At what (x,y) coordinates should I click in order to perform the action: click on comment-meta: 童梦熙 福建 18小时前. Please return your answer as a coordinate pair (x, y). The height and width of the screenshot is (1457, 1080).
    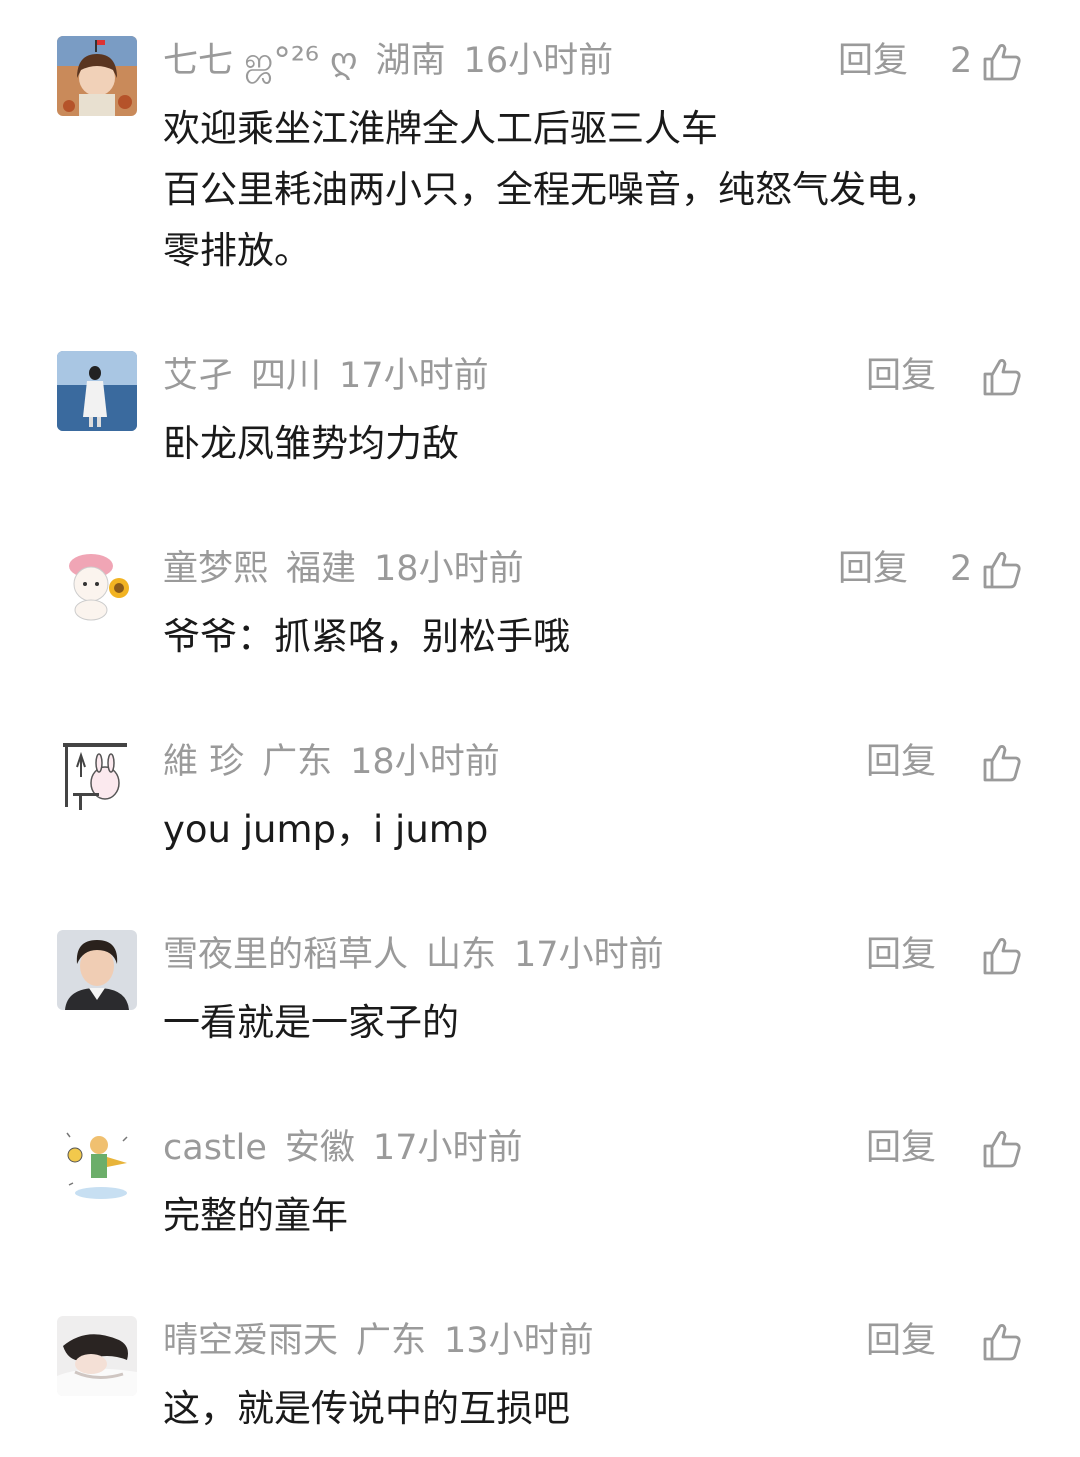
    Looking at the image, I should click on (352, 569).